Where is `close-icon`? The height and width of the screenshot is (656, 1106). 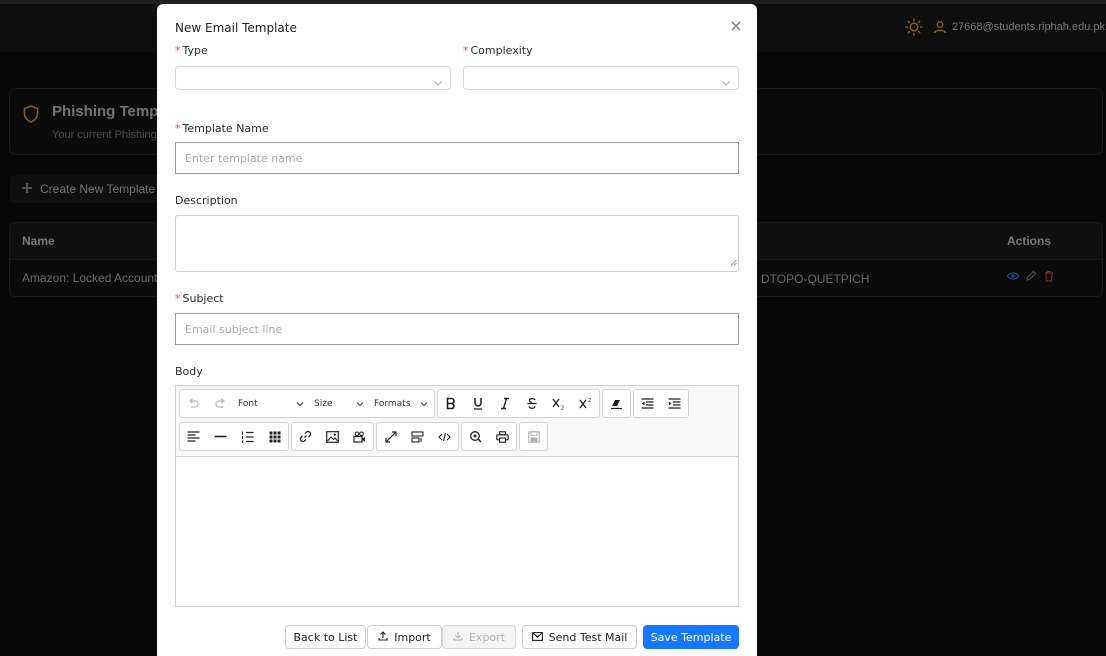
close-icon is located at coordinates (736, 25).